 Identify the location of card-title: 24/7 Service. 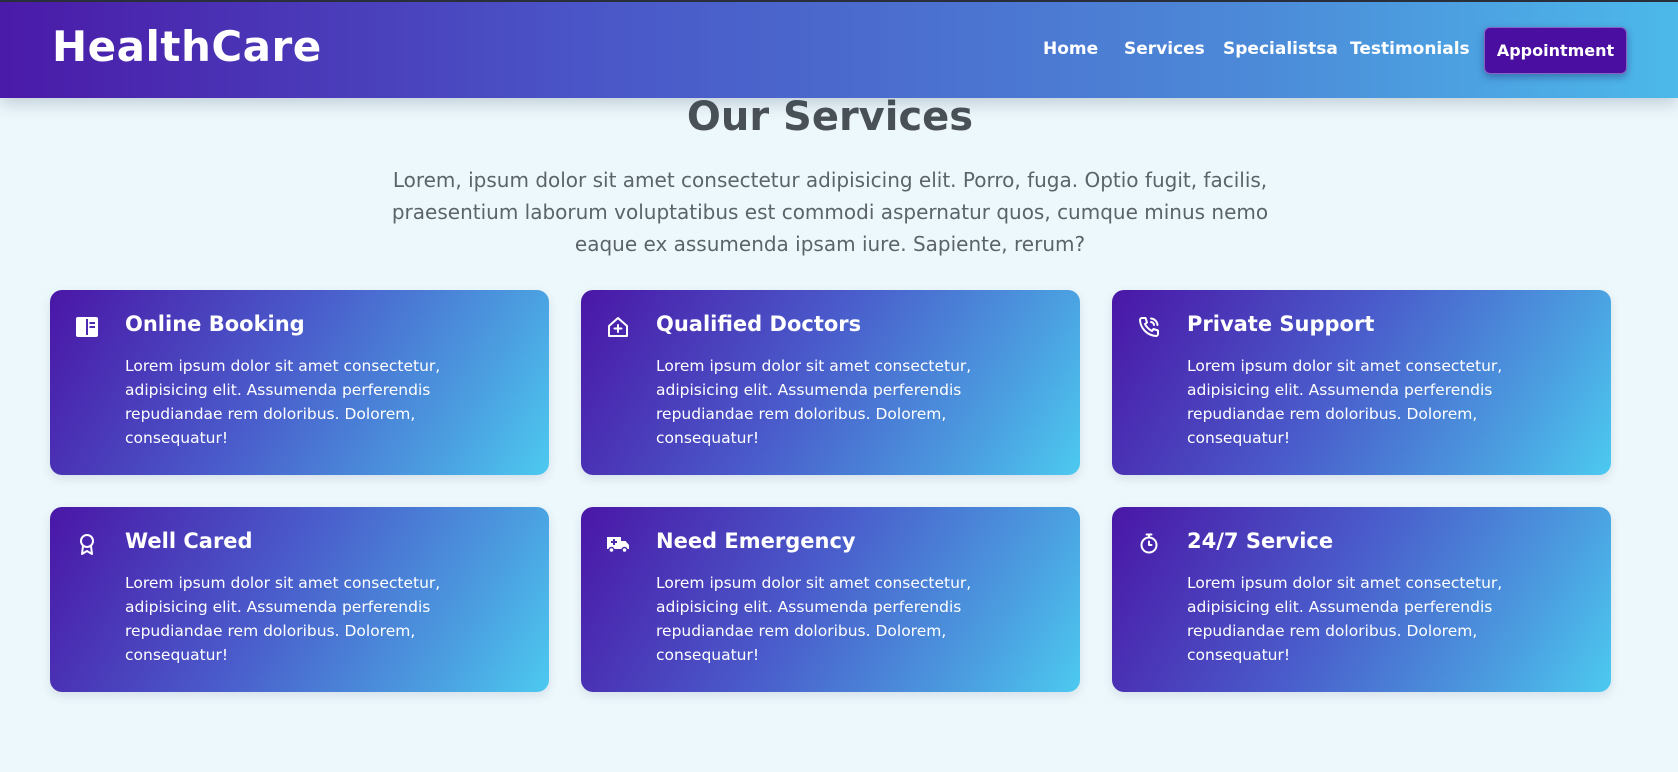
(1260, 541).